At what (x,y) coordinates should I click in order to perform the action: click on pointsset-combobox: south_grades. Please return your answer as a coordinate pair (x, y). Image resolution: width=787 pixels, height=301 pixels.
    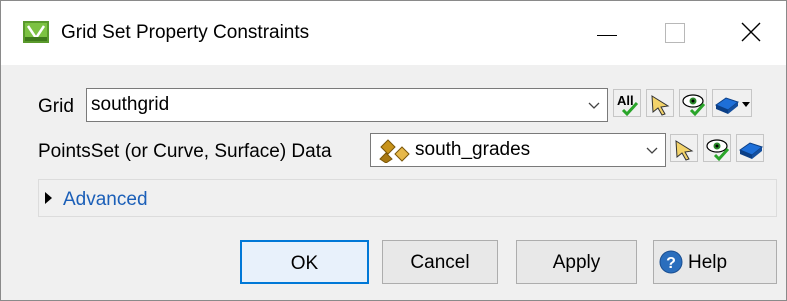
    Looking at the image, I should click on (518, 150).